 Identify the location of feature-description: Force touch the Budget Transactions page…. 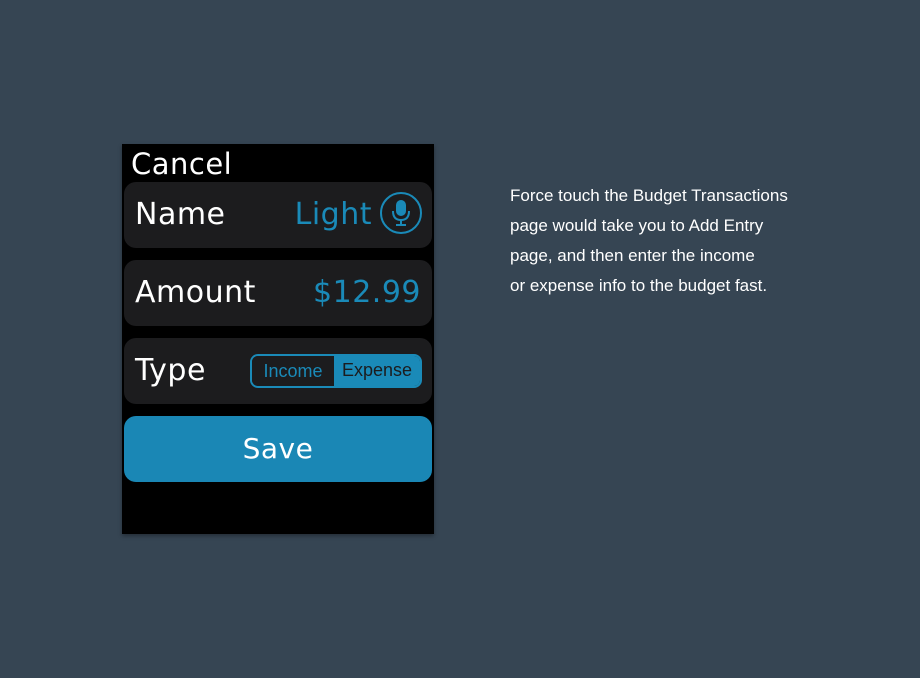
(690, 241).